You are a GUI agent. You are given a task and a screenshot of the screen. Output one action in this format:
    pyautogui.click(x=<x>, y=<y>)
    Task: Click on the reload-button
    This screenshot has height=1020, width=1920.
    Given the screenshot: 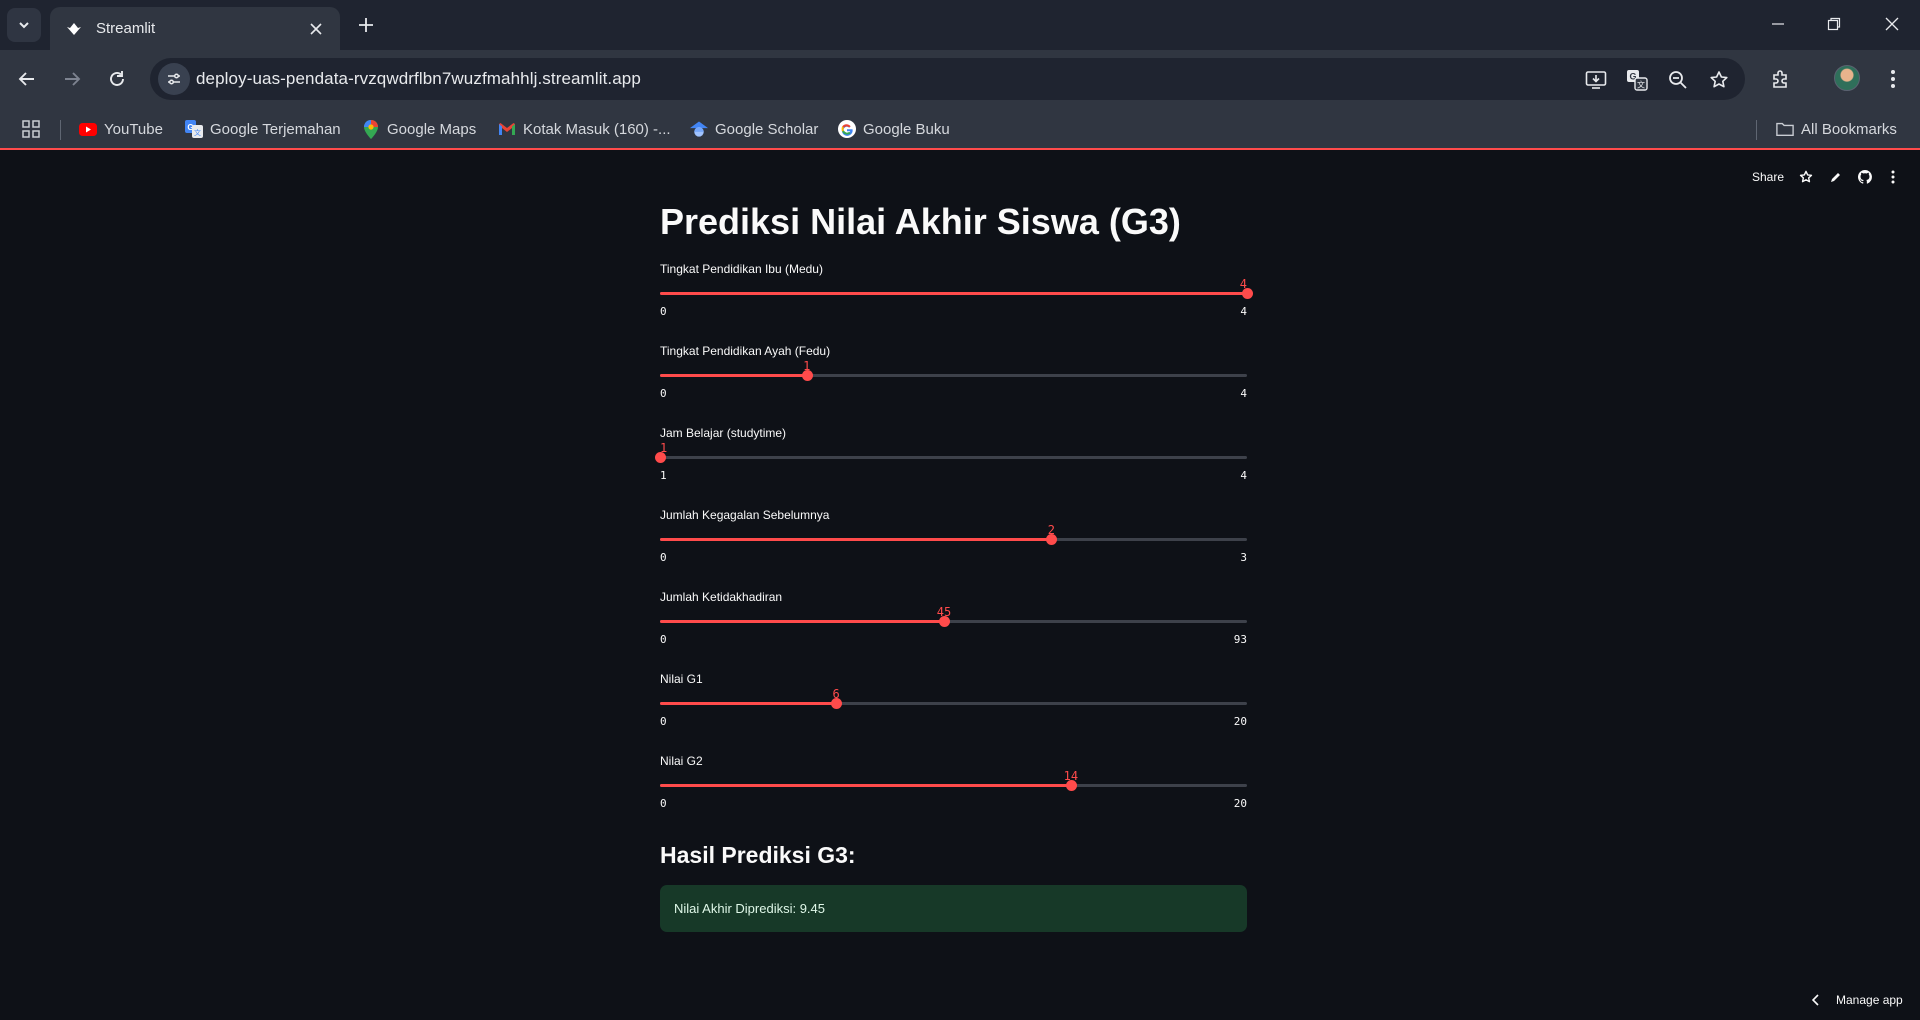 What is the action you would take?
    pyautogui.click(x=117, y=79)
    